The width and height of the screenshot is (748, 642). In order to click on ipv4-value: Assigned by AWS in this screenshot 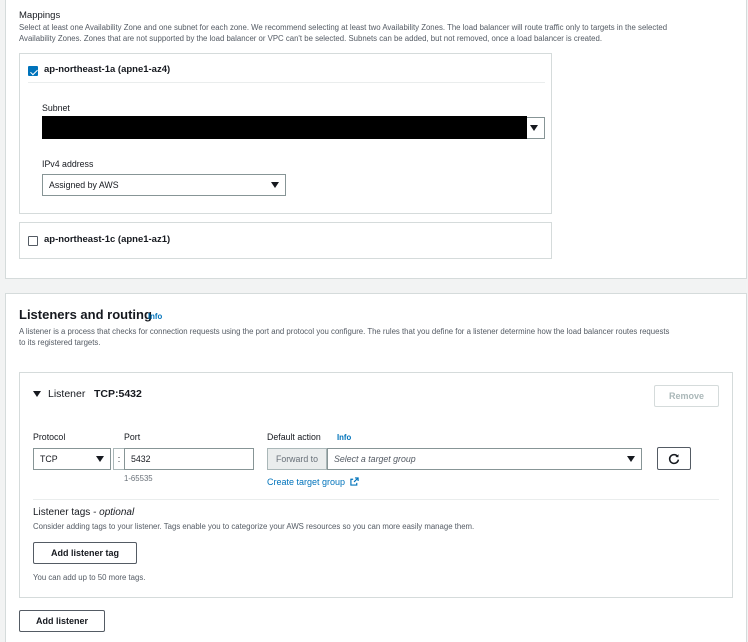, I will do `click(84, 185)`.